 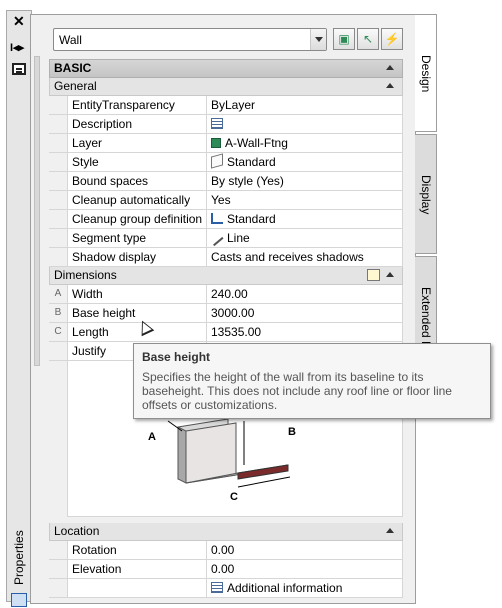 What do you see at coordinates (226, 87) in the screenshot?
I see `section-general: General` at bounding box center [226, 87].